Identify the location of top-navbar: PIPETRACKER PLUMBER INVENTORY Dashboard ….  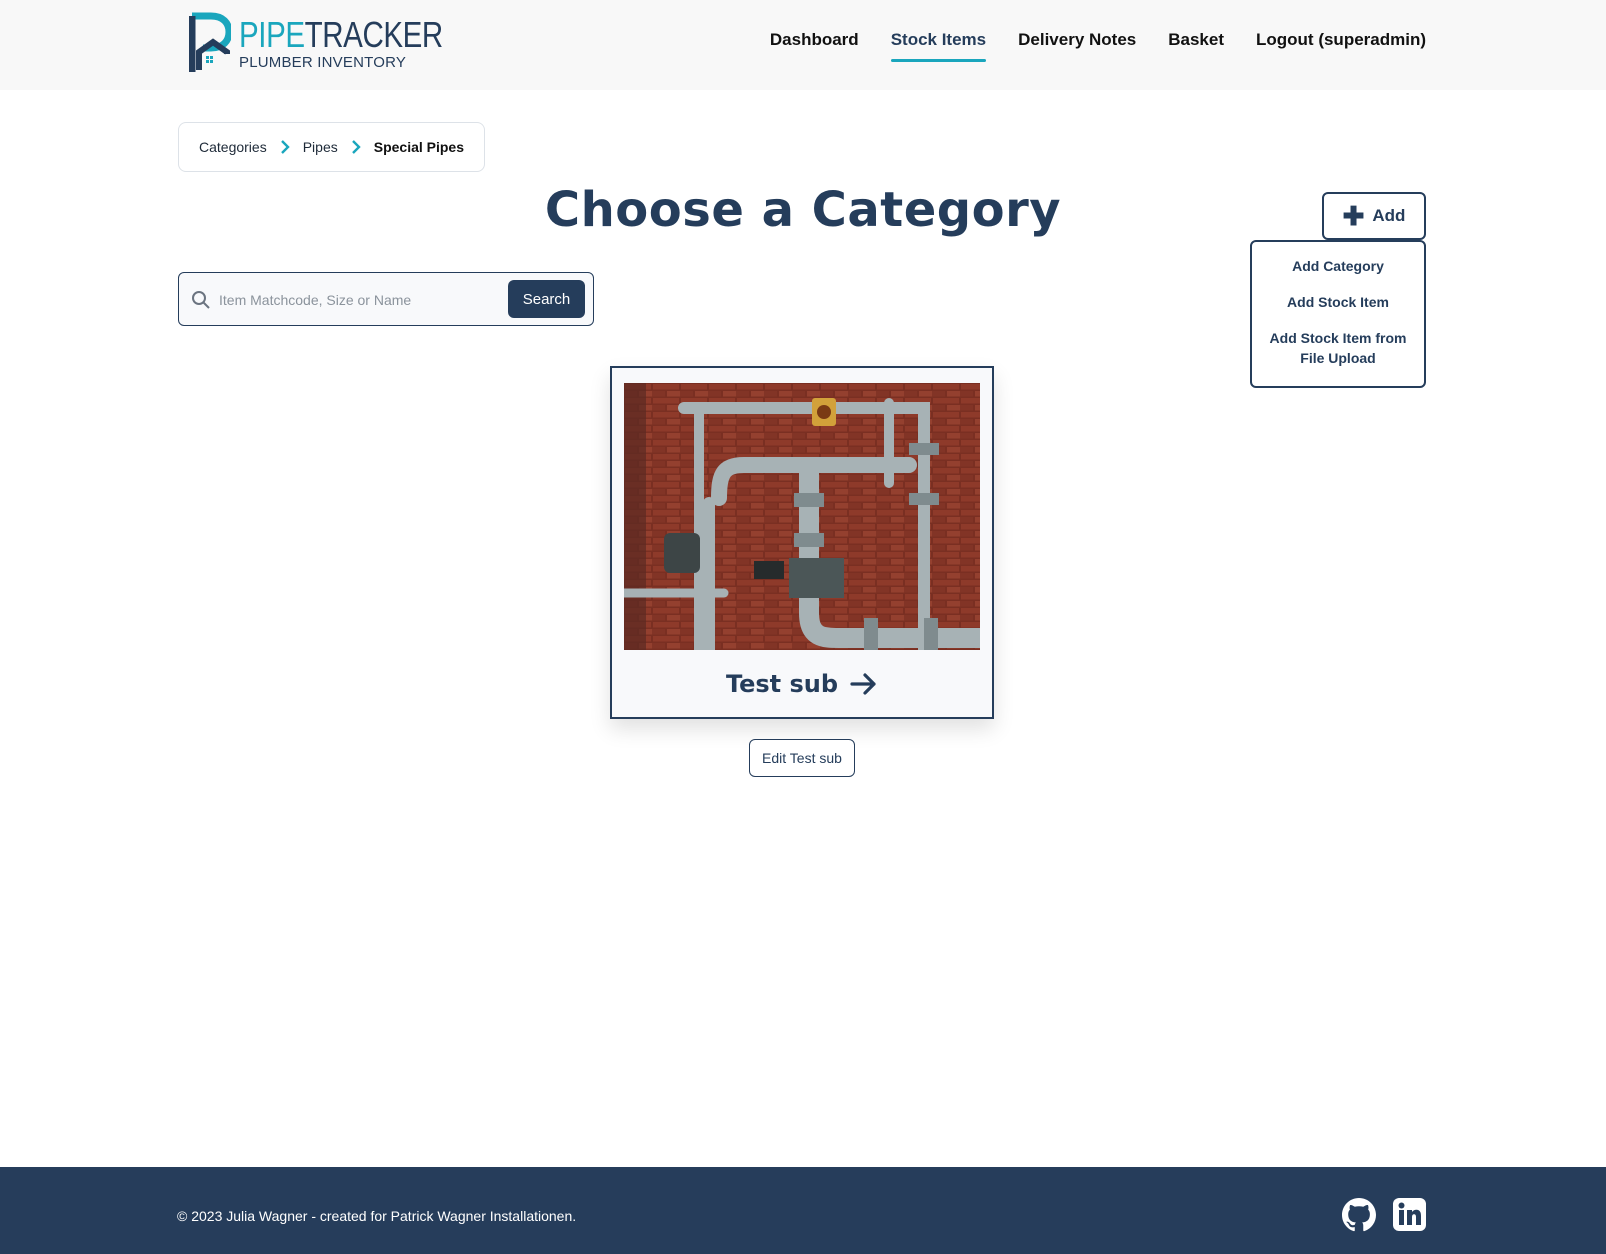
(803, 45).